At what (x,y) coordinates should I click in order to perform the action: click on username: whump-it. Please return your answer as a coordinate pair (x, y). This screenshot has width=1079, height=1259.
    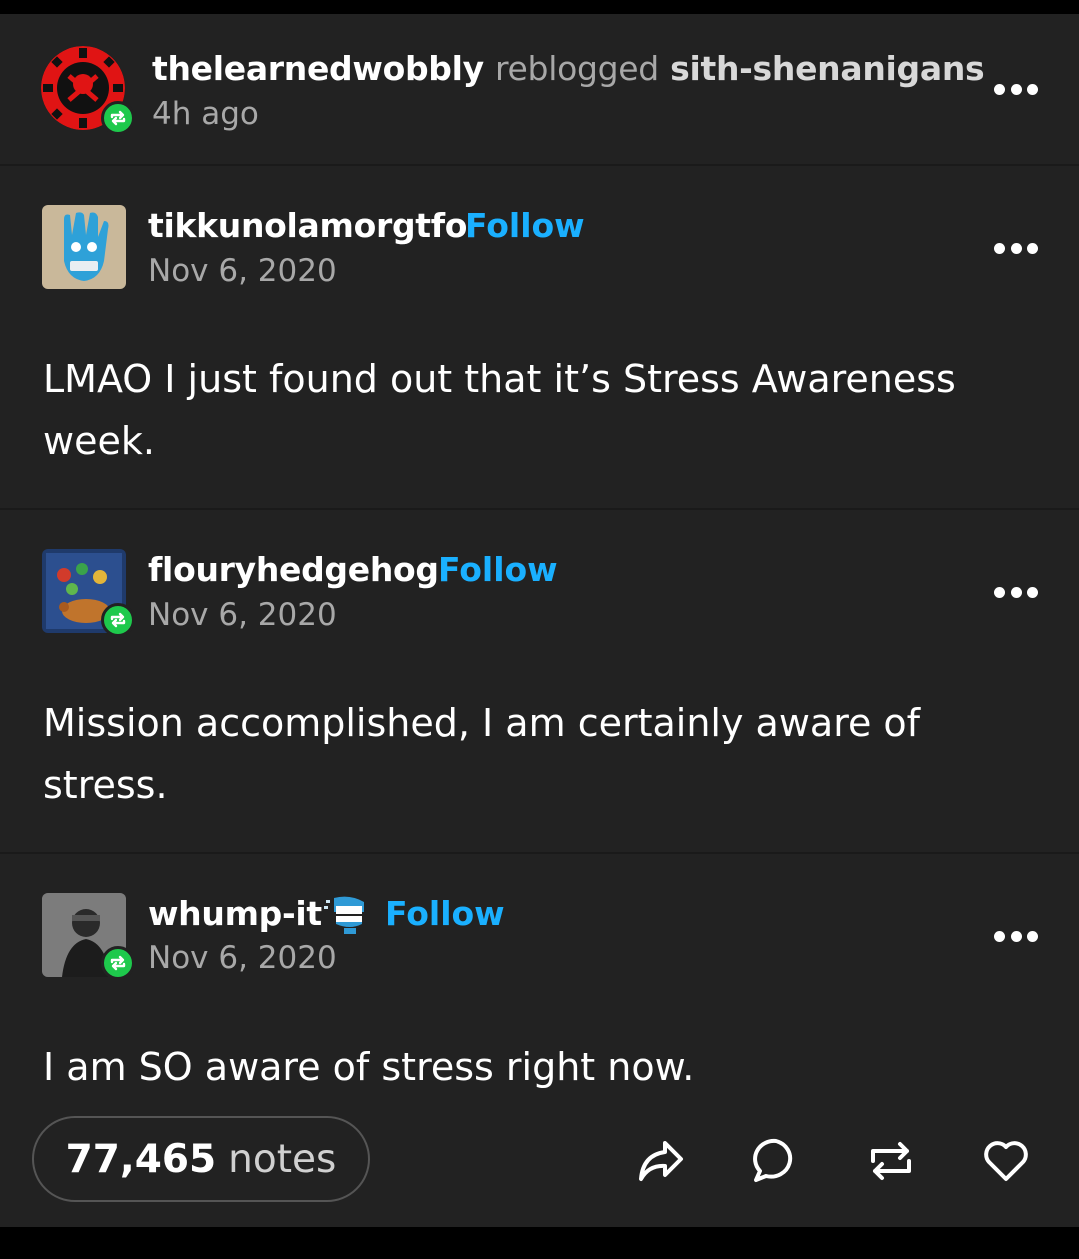
    Looking at the image, I should click on (235, 913).